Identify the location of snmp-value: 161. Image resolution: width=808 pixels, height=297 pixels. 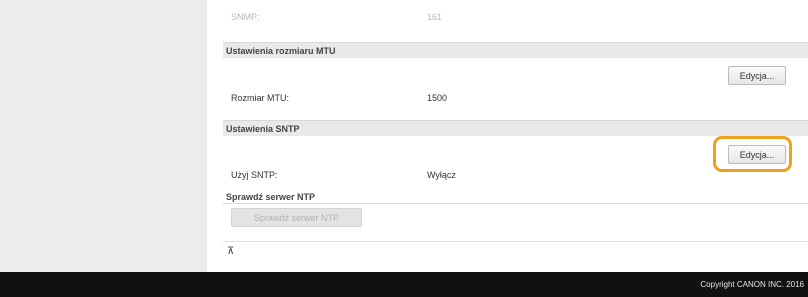
(435, 17).